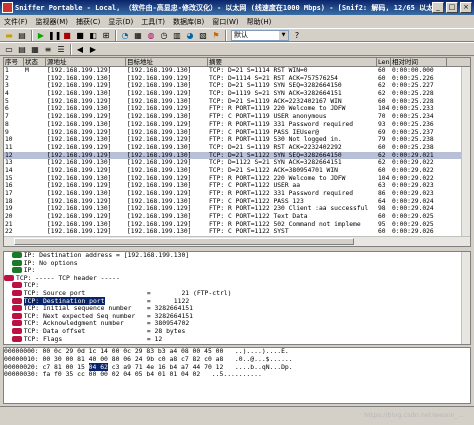 This screenshot has width=474, height=425. I want to click on minimize-button: _, so click(438, 7).